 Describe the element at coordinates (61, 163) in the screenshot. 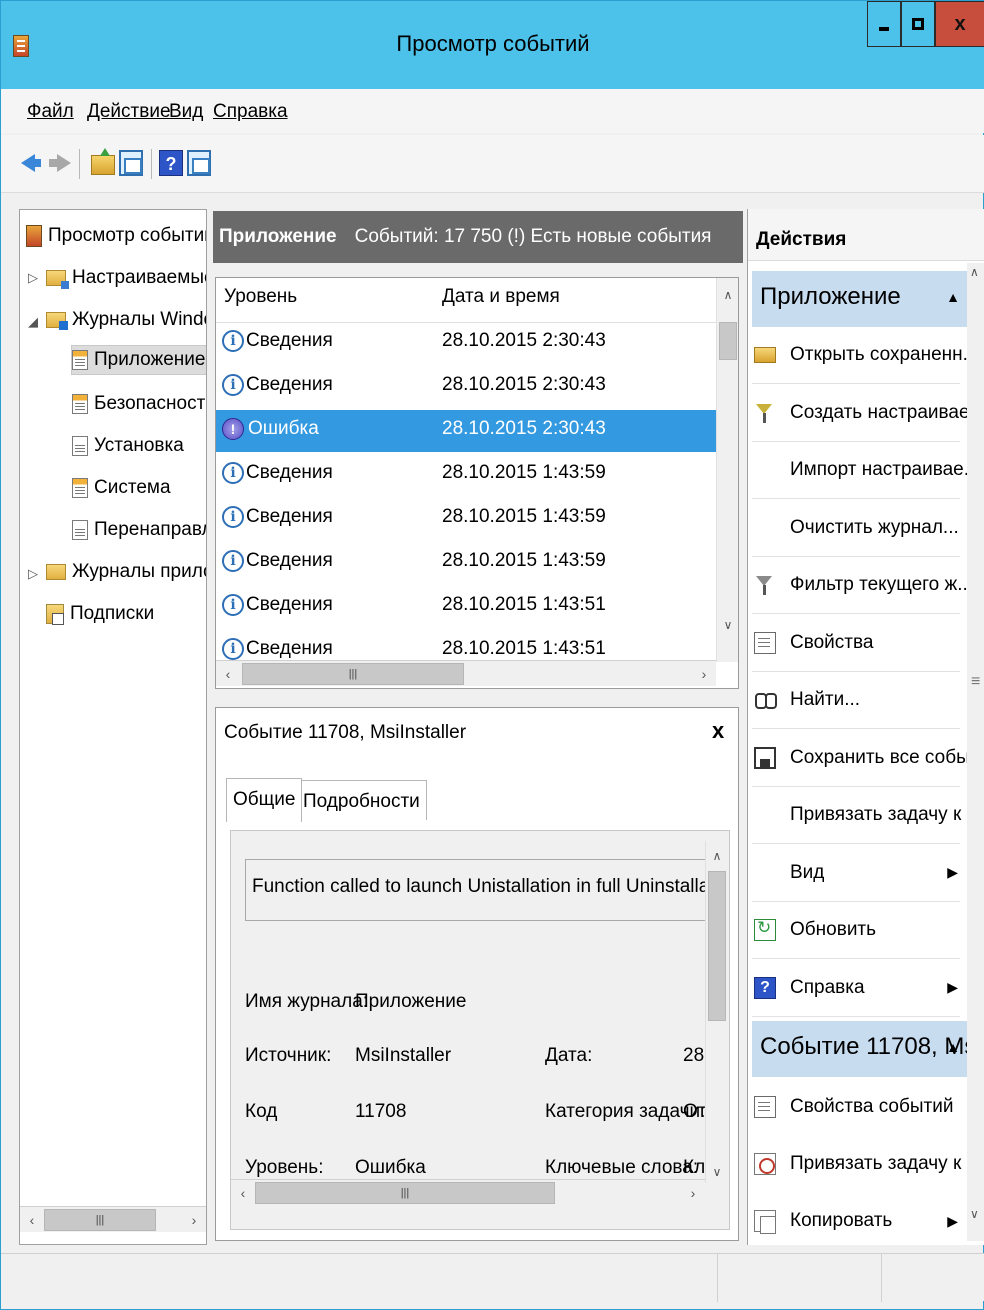

I see `forward-arrow-icon` at that location.